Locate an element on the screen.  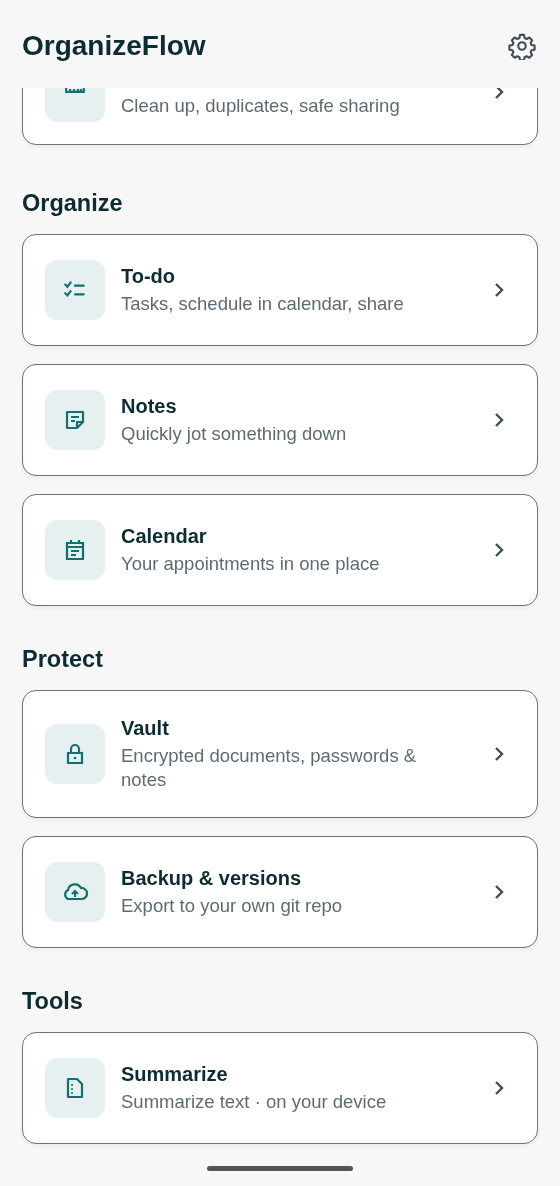
menu-card: Summarize Summarize text · on your device is located at coordinates (280, 1088).